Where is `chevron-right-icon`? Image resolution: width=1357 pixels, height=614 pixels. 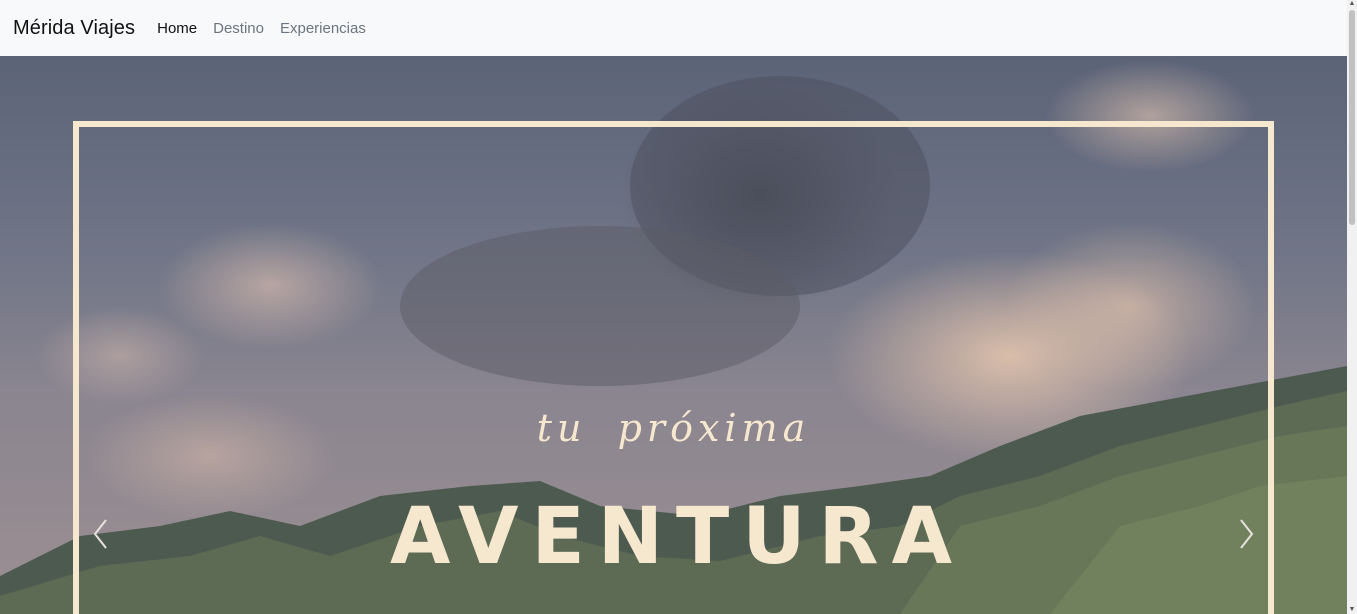 chevron-right-icon is located at coordinates (1247, 534).